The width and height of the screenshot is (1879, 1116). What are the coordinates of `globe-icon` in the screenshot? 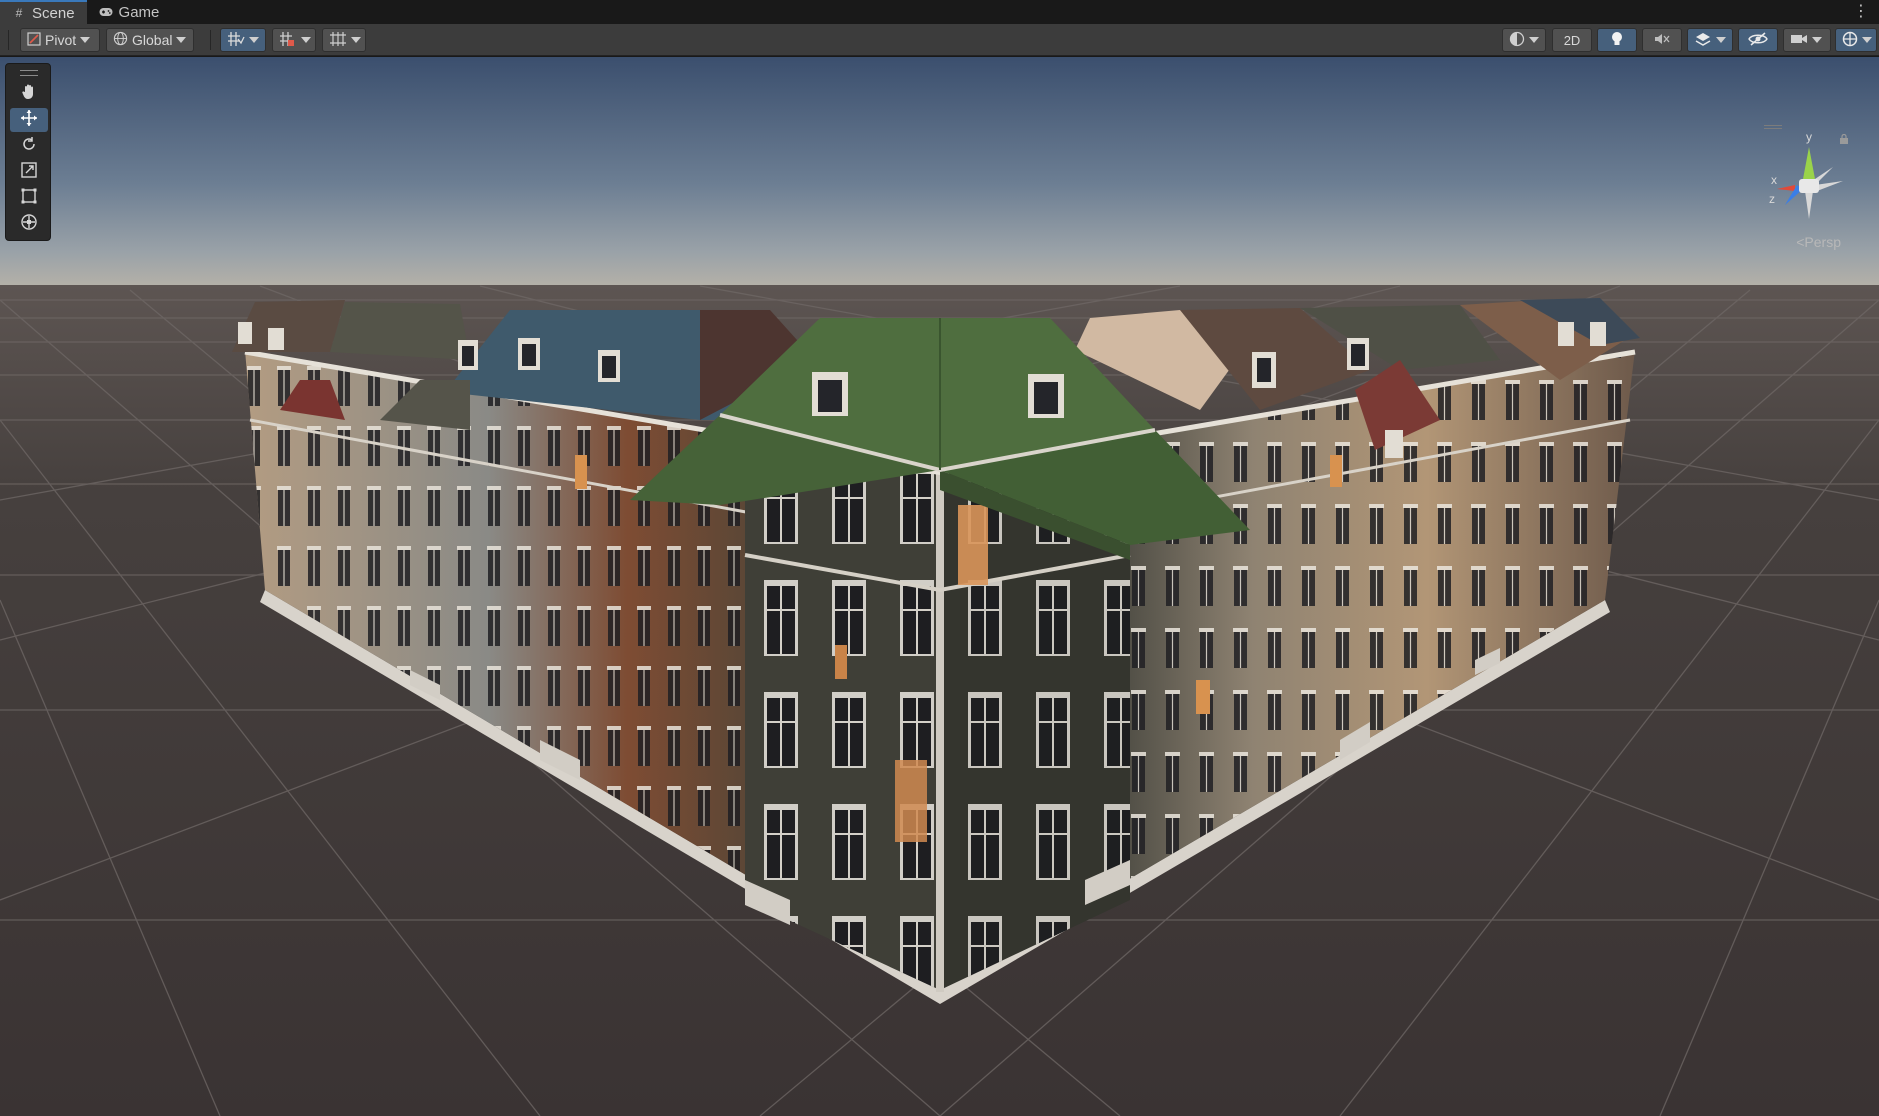 It's located at (120, 40).